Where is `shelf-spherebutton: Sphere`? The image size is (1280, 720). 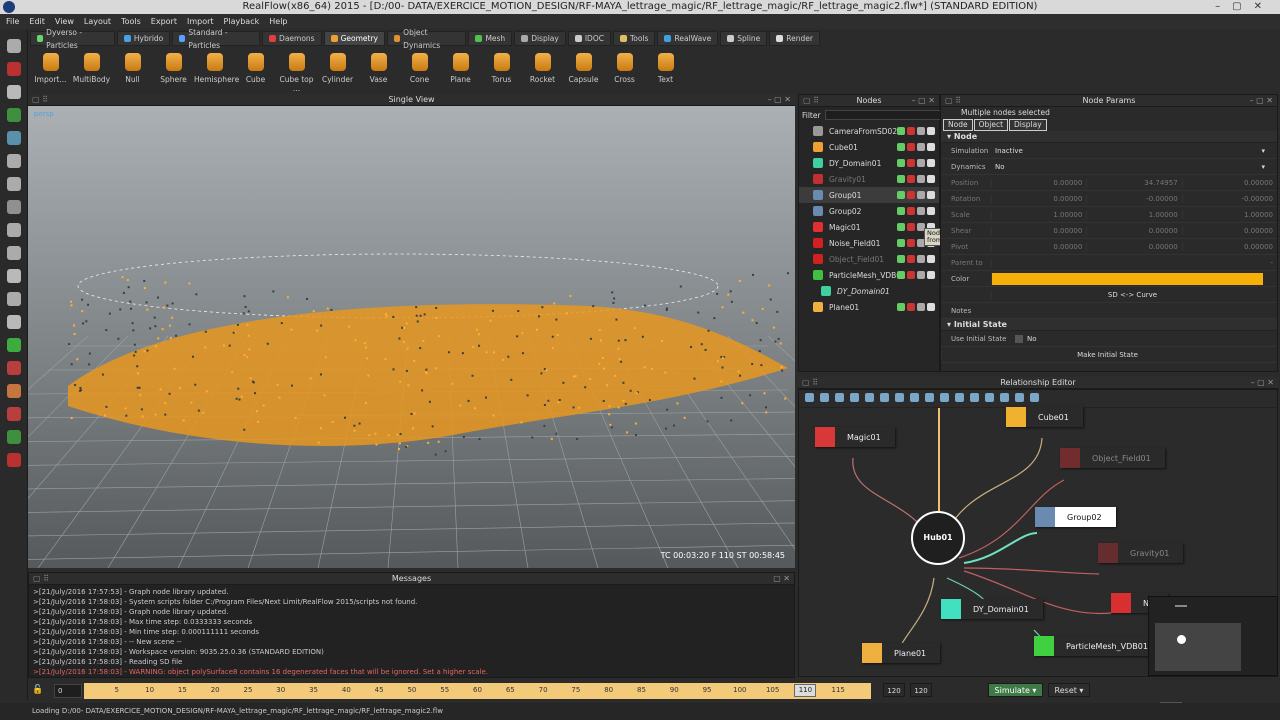
shelf-spherebutton: Sphere is located at coordinates (173, 69).